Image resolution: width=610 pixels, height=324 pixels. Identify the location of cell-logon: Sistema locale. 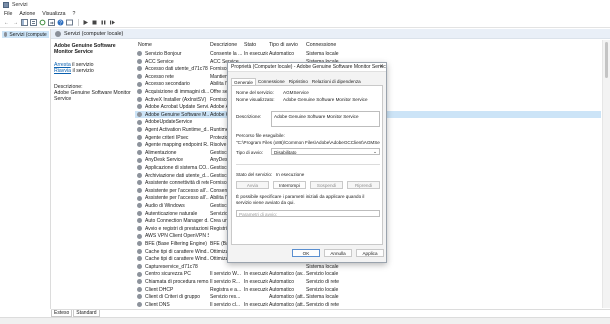
(322, 54).